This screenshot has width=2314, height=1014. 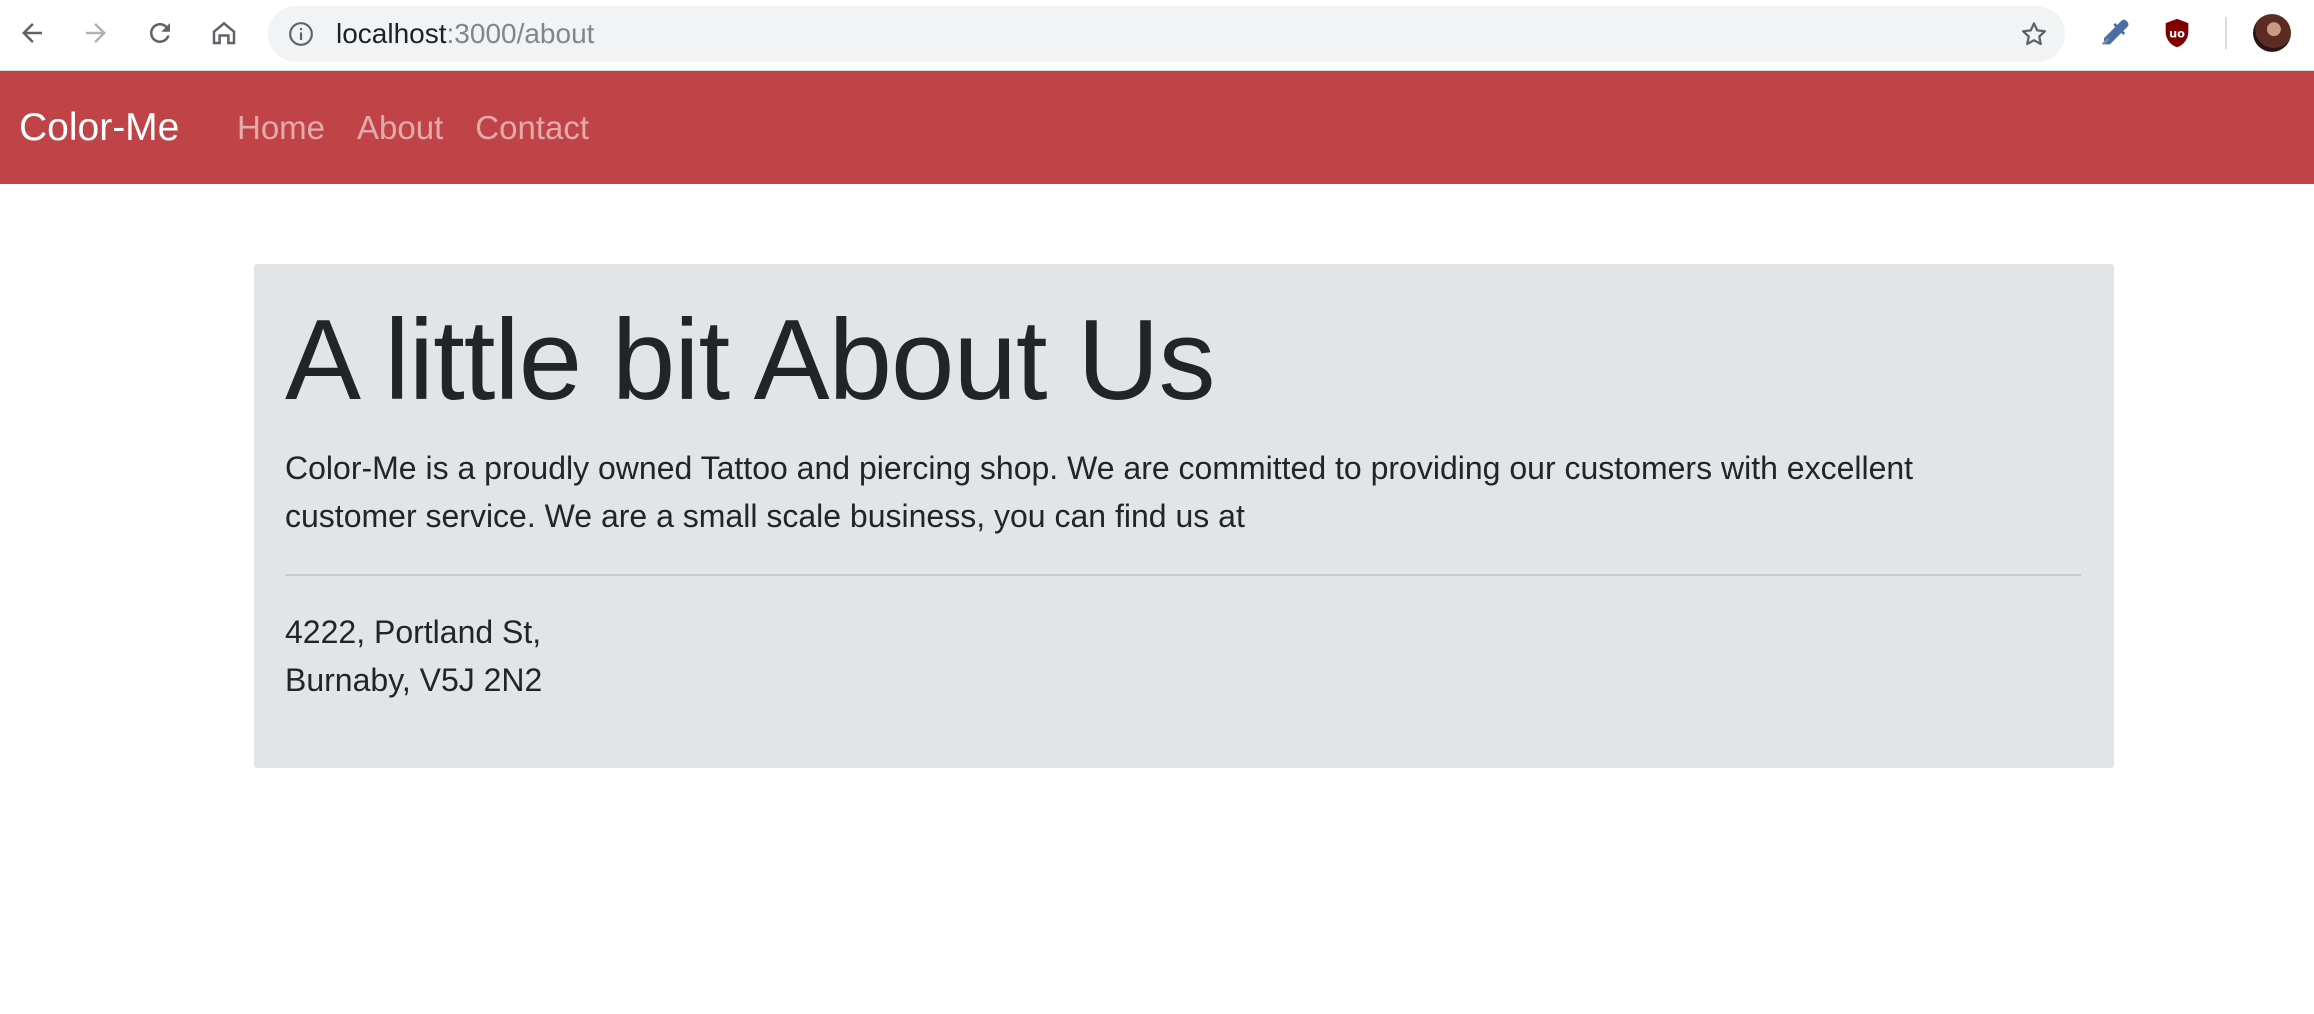 I want to click on home-icon, so click(x=224, y=33).